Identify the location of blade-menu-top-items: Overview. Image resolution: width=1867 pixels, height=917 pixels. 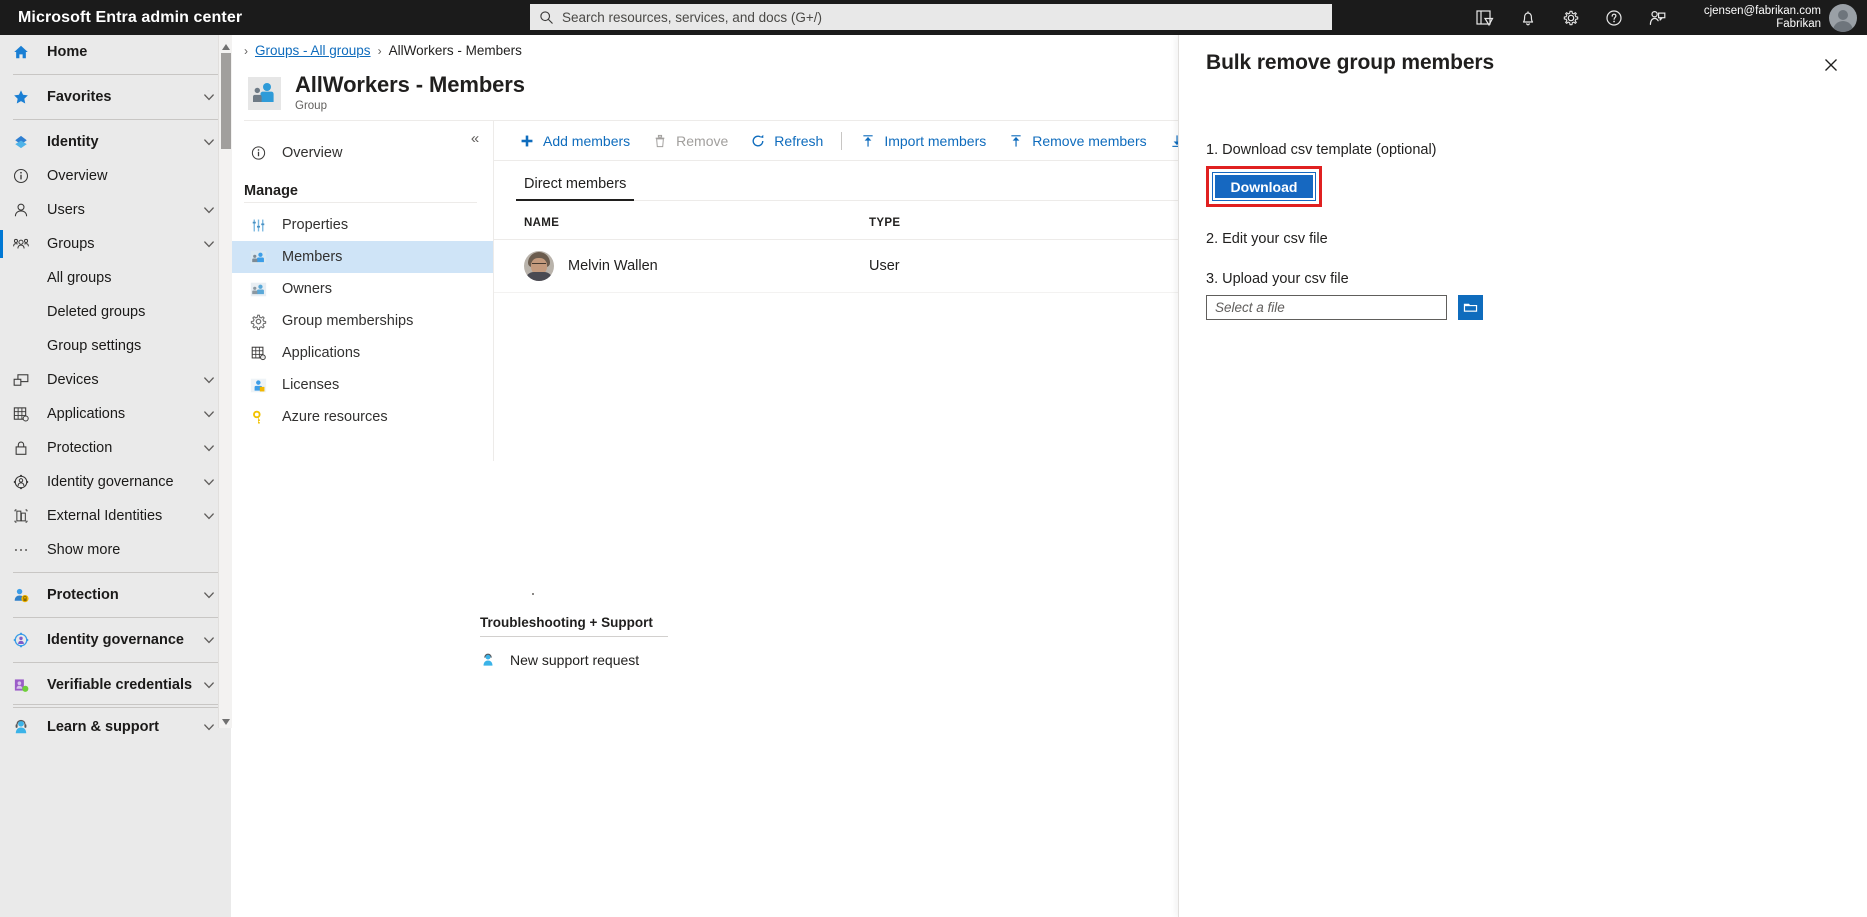
(362, 153).